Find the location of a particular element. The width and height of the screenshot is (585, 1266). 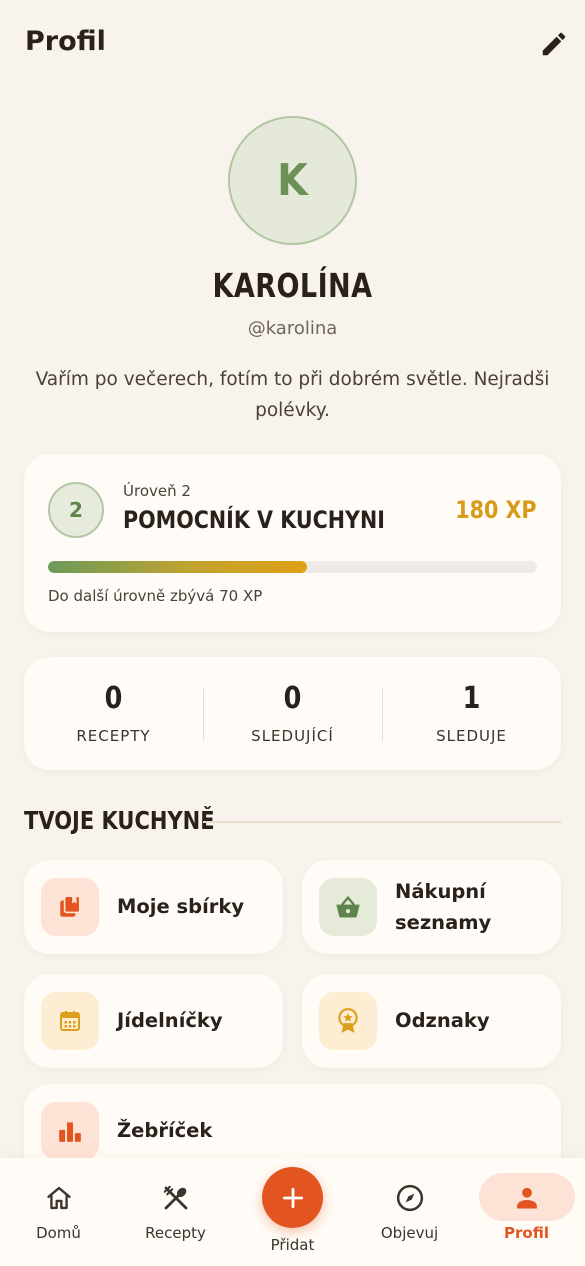

tile-collections: Moje sbírky is located at coordinates (153, 907).